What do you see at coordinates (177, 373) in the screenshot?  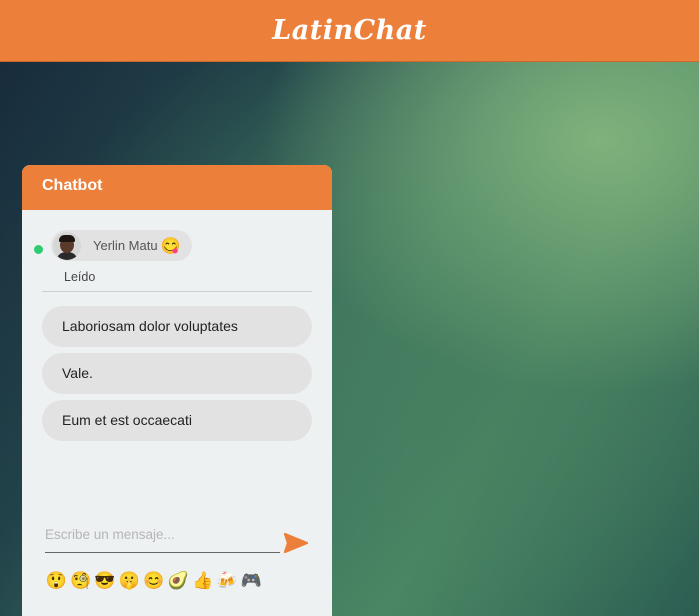 I see `message-bubble: Vale.` at bounding box center [177, 373].